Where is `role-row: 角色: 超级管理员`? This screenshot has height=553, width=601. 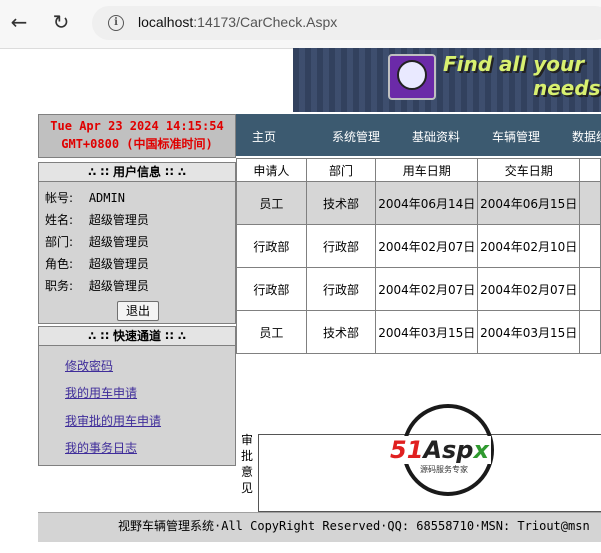 role-row: 角色: 超级管理员 is located at coordinates (97, 263).